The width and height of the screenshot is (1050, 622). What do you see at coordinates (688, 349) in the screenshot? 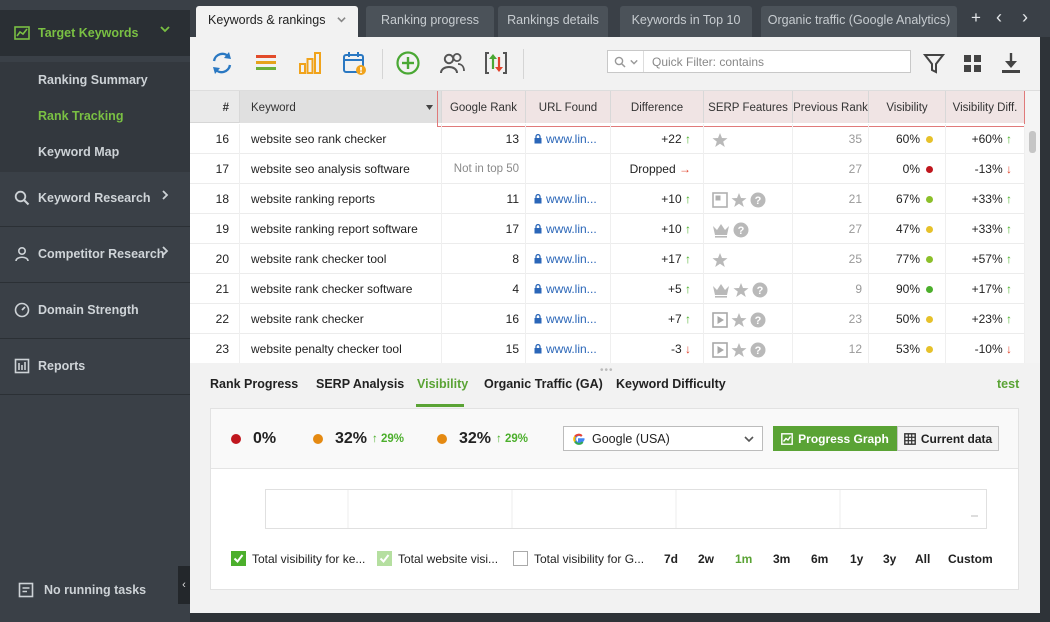
I see `arrow-down-icon: ↓` at bounding box center [688, 349].